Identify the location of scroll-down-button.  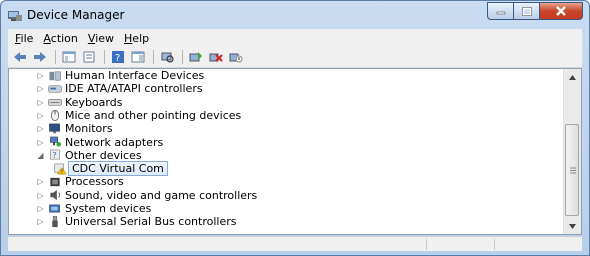
(572, 226).